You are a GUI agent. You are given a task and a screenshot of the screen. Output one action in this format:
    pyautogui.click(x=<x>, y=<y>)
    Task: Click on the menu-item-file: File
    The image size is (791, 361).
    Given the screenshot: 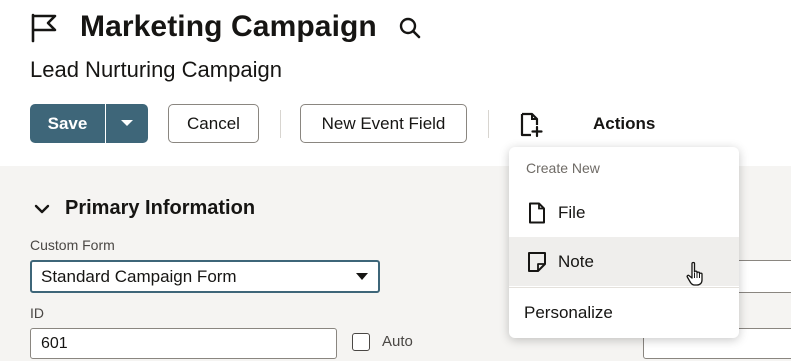 What is the action you would take?
    pyautogui.click(x=624, y=212)
    